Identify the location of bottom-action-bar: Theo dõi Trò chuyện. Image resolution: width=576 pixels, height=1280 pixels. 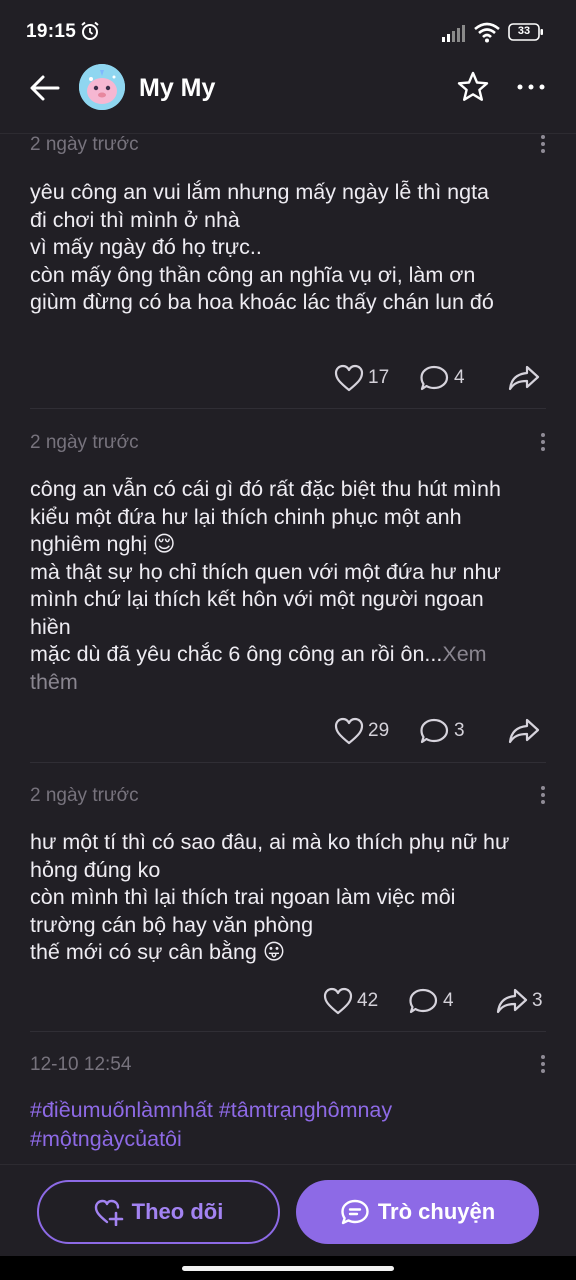
(288, 1210).